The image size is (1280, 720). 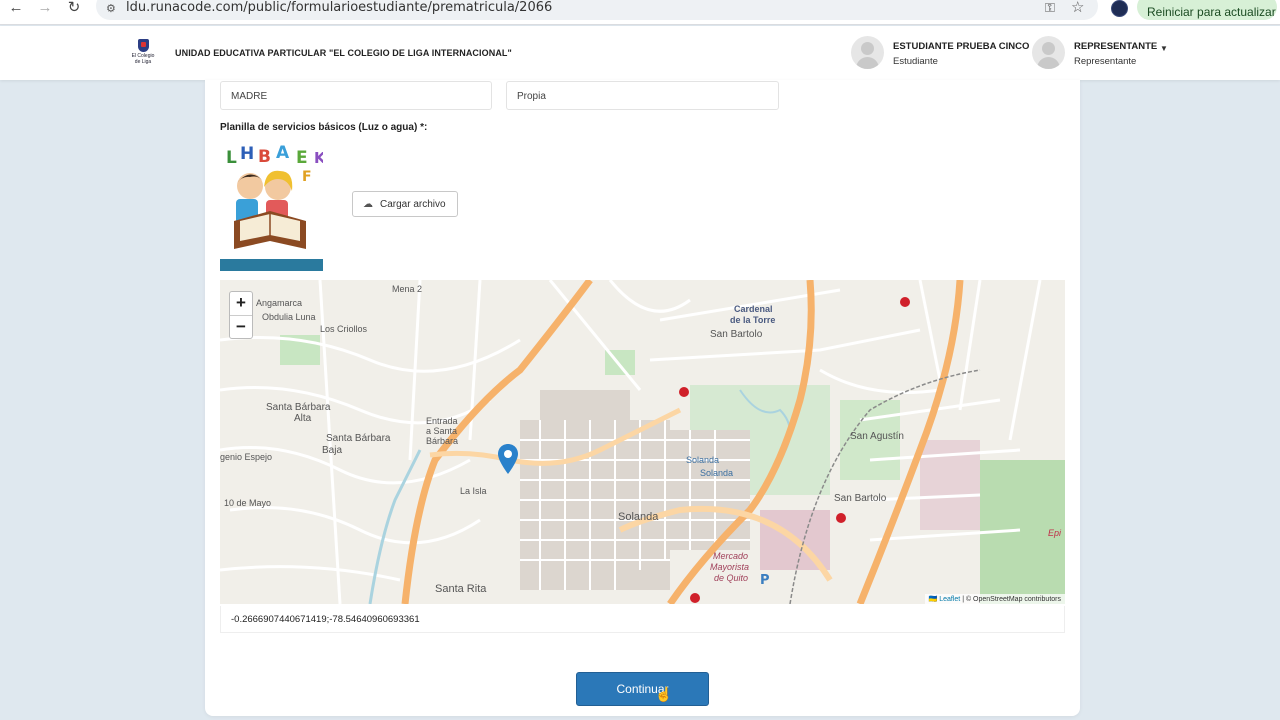 I want to click on cloud-upload-icon: ☁, so click(x=368, y=204).